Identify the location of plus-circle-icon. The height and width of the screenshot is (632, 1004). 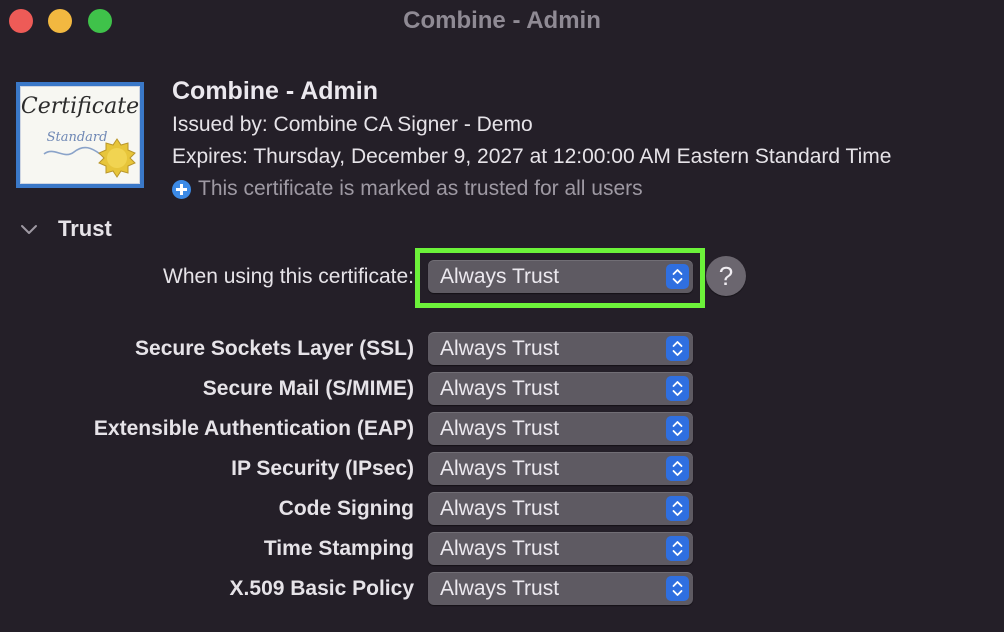
(181, 189).